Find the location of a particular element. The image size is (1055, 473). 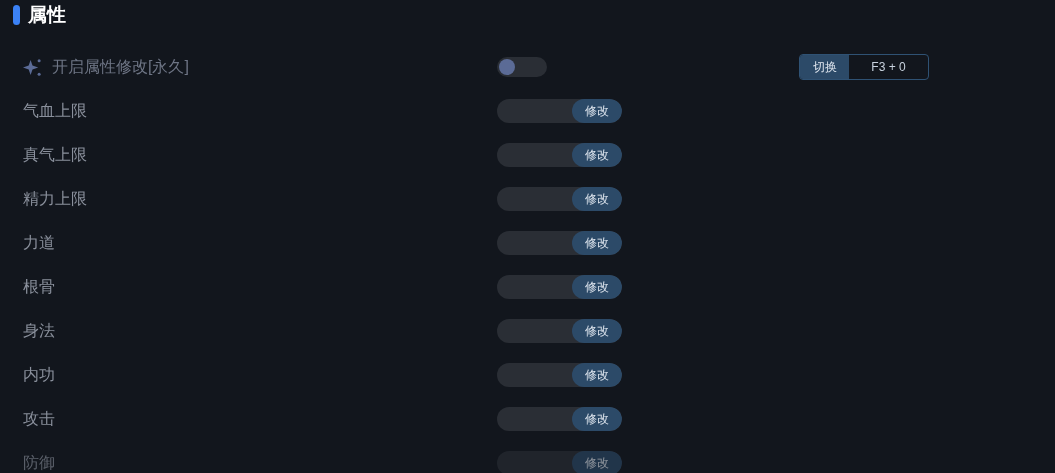

toggle-switch is located at coordinates (522, 67).